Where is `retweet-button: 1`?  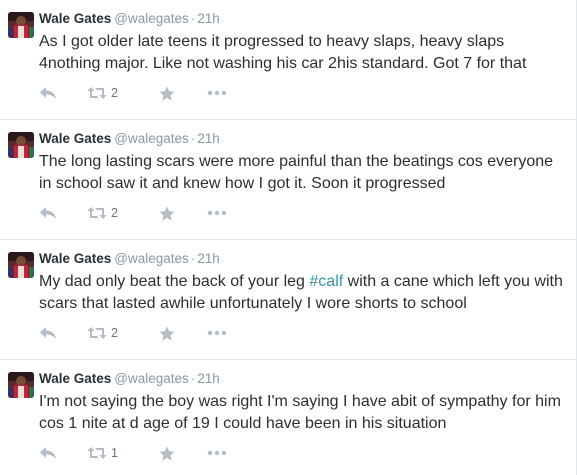
retweet-button: 1 is located at coordinates (123, 453).